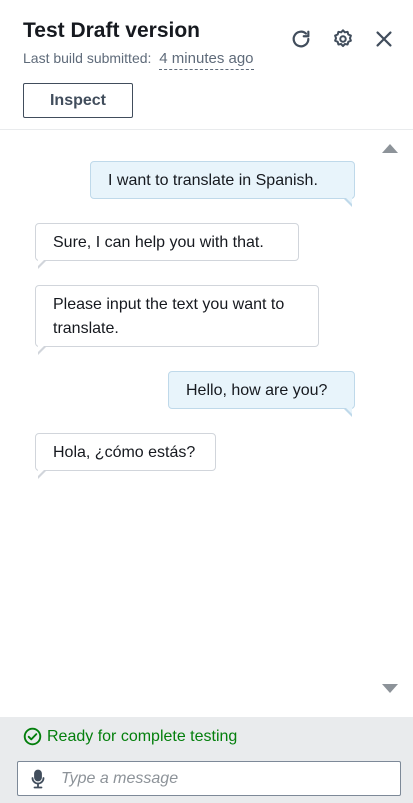  What do you see at coordinates (142, 736) in the screenshot?
I see `status-text: Ready for complete testing` at bounding box center [142, 736].